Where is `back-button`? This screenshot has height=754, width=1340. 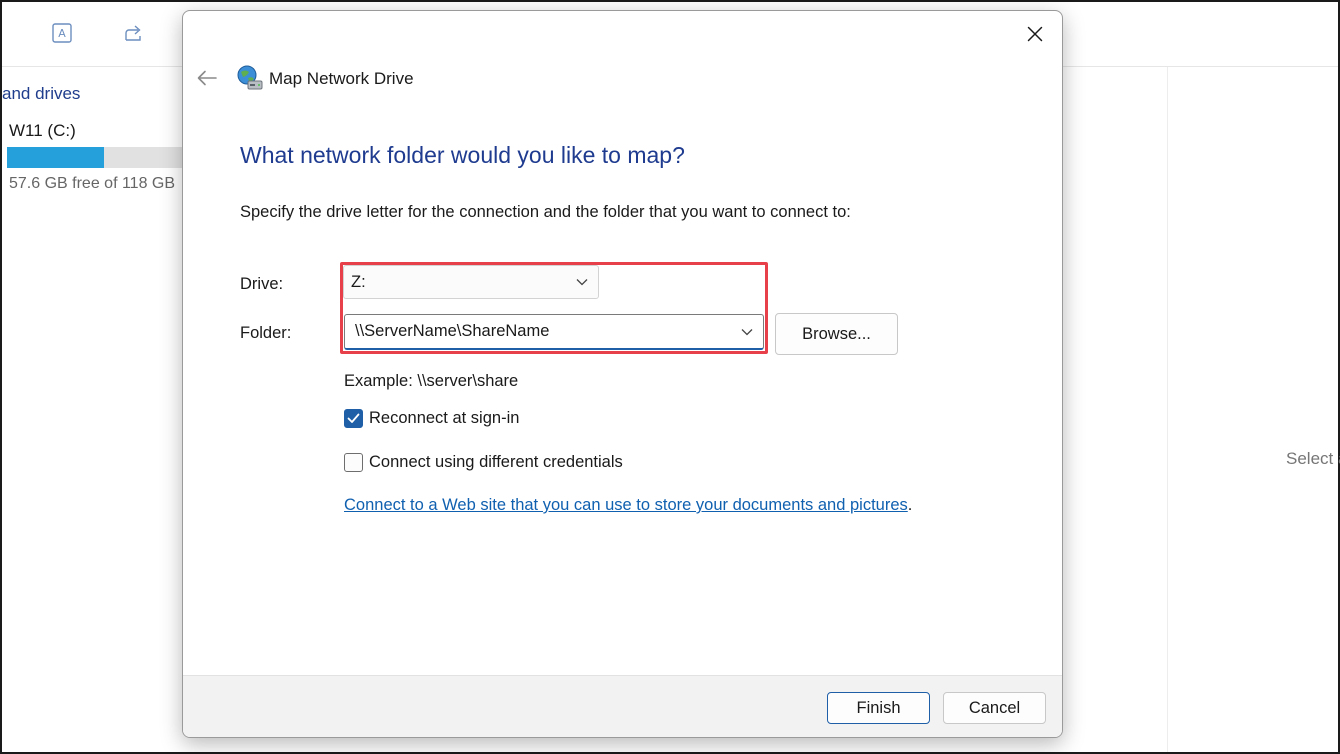 back-button is located at coordinates (207, 78).